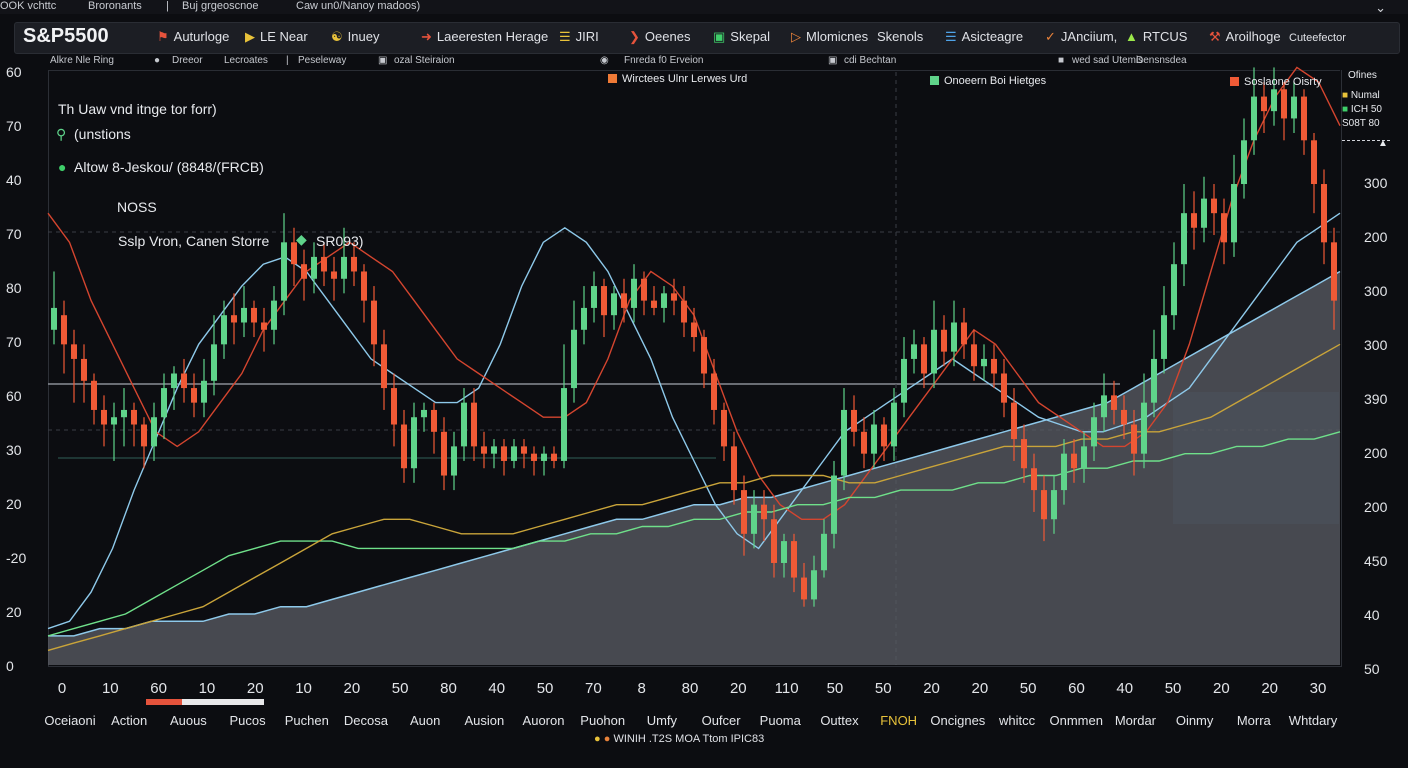 The height and width of the screenshot is (768, 1408). What do you see at coordinates (1376, 183) in the screenshot?
I see `y-tick-right: 300` at bounding box center [1376, 183].